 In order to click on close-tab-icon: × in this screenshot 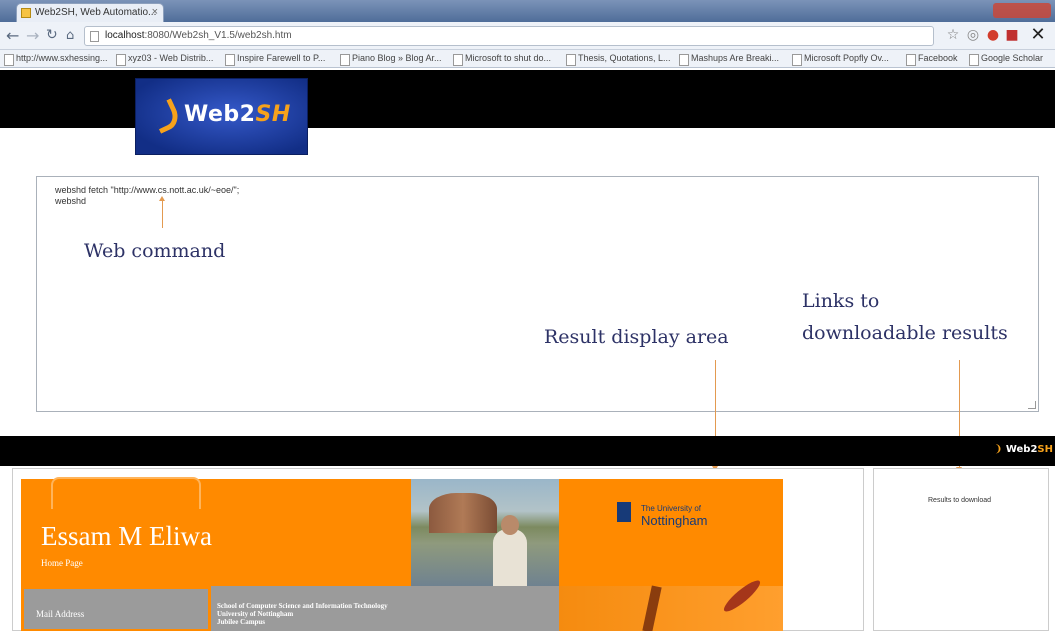, I will do `click(155, 12)`.